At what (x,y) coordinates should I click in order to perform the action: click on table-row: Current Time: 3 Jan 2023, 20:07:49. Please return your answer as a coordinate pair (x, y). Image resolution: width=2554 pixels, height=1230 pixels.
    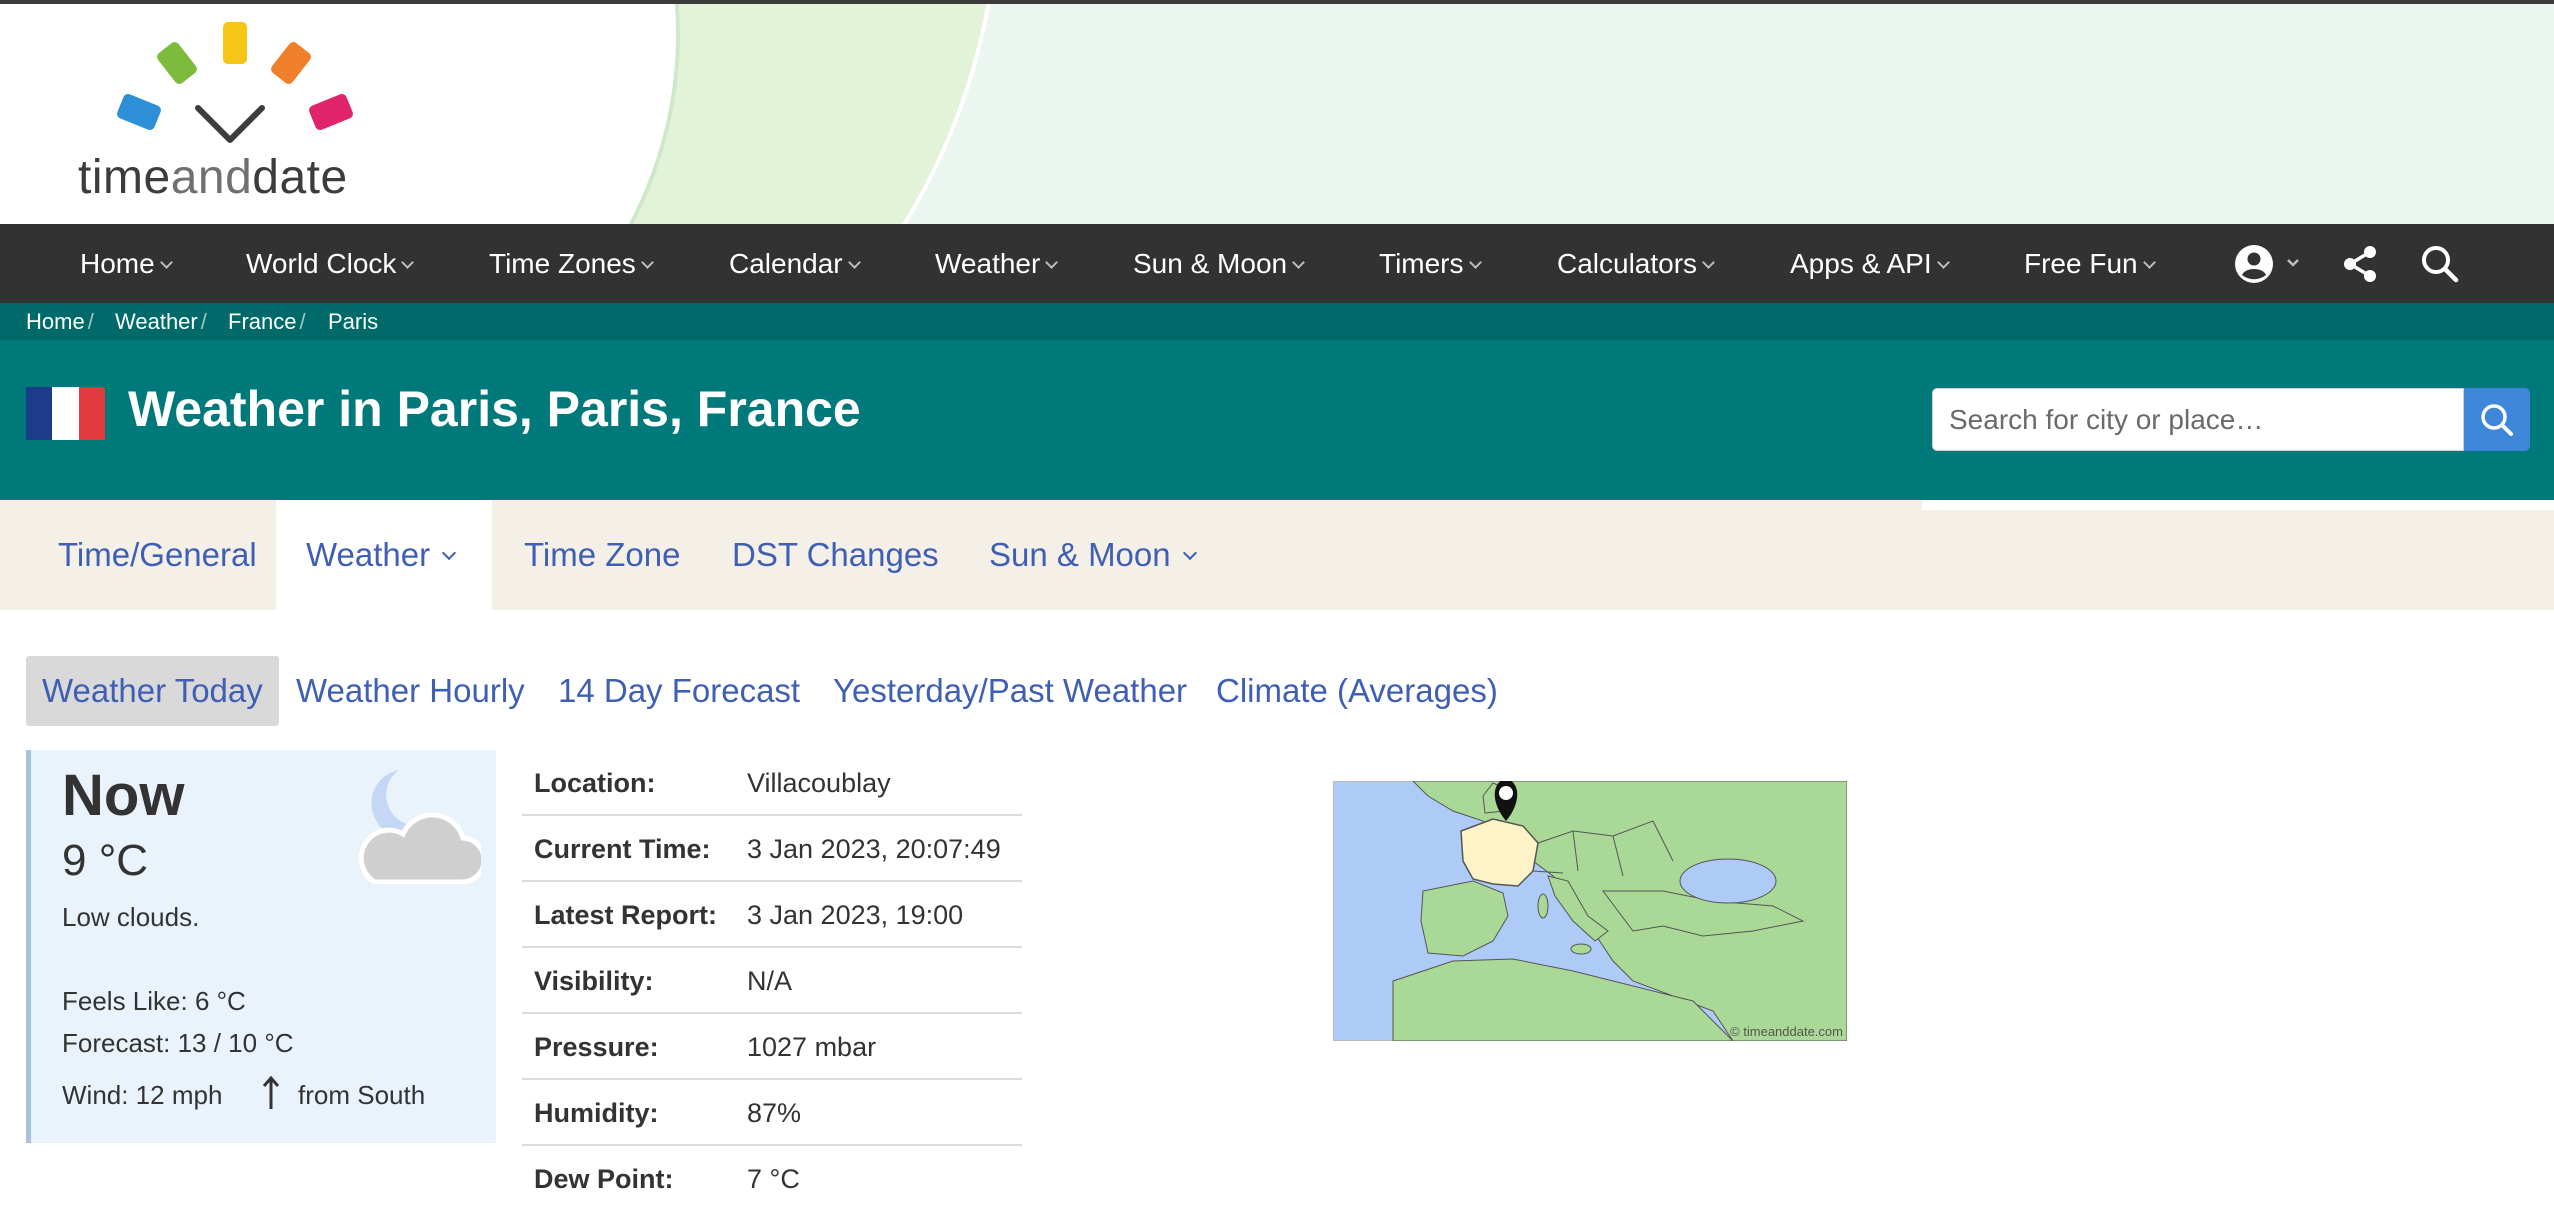
    Looking at the image, I should click on (772, 849).